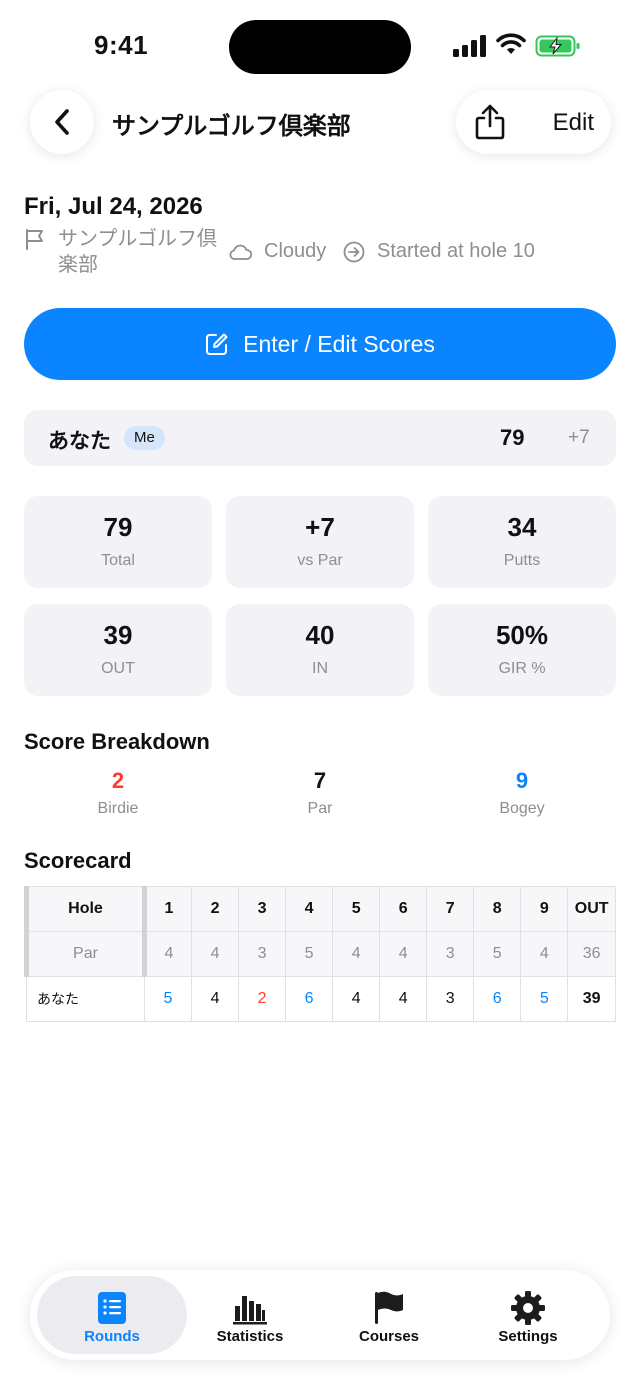 This screenshot has width=640, height=1390. I want to click on breakdown-label: Bogey, so click(522, 808).